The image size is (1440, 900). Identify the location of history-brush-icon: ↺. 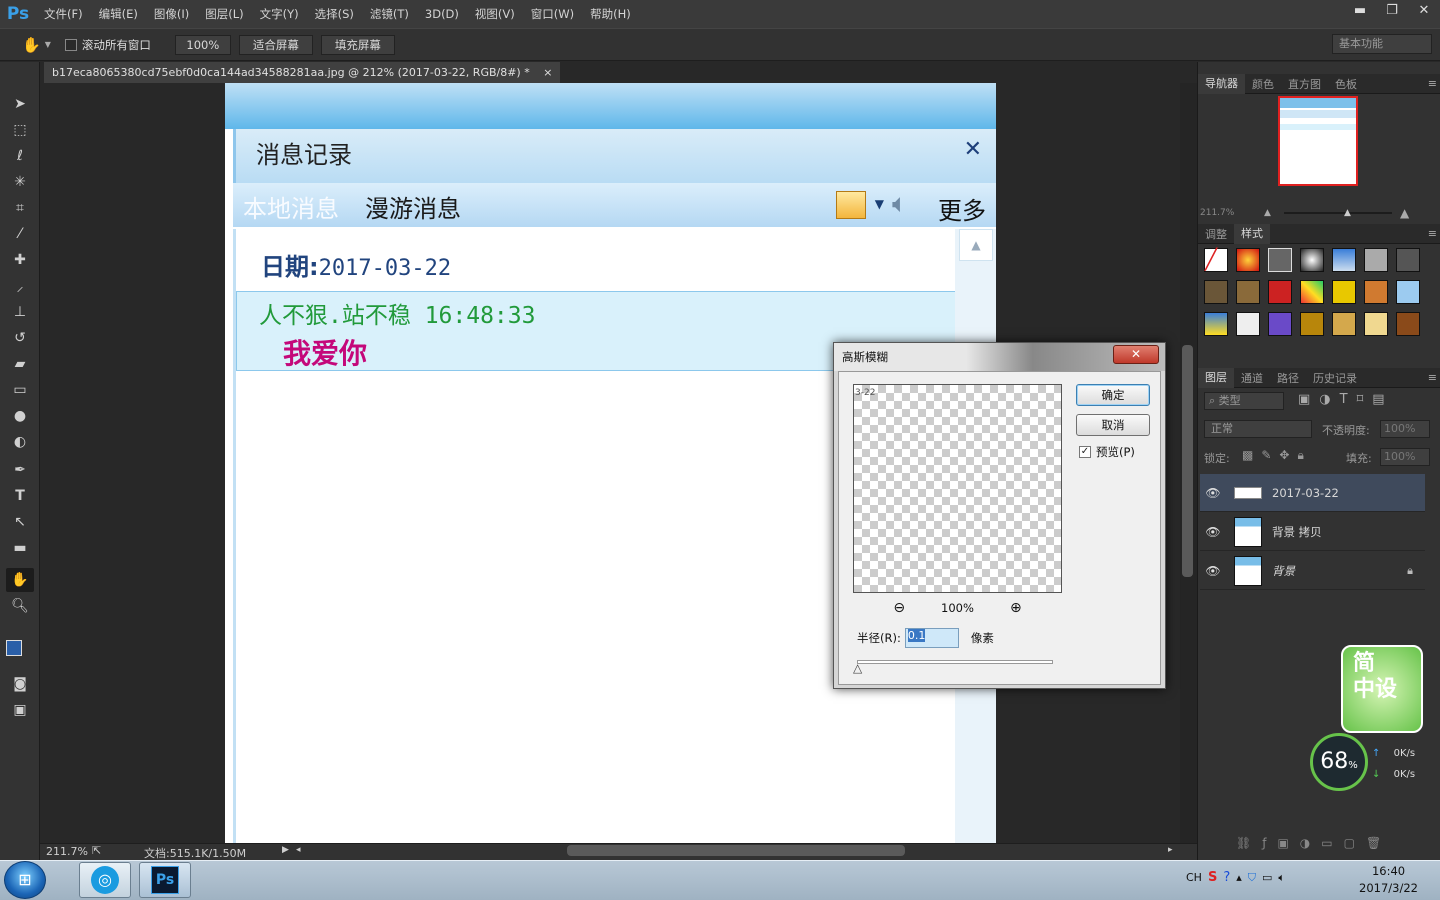
(20, 338).